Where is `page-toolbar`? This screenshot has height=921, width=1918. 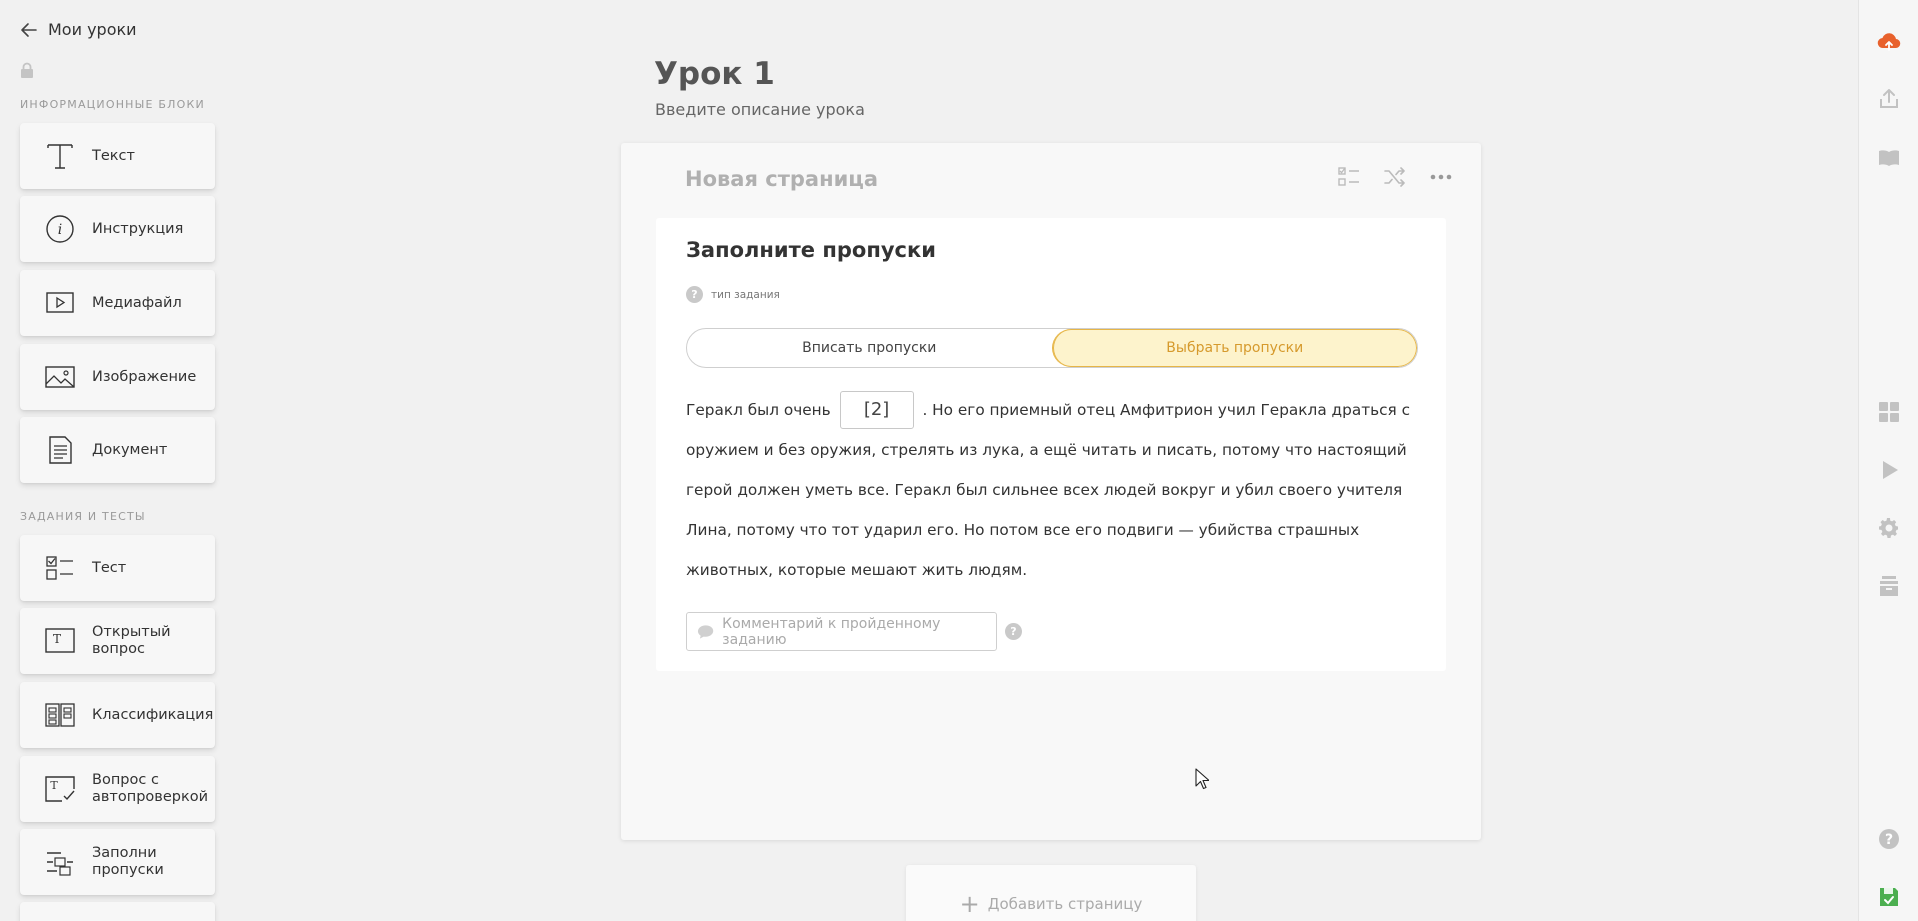 page-toolbar is located at coordinates (1395, 177).